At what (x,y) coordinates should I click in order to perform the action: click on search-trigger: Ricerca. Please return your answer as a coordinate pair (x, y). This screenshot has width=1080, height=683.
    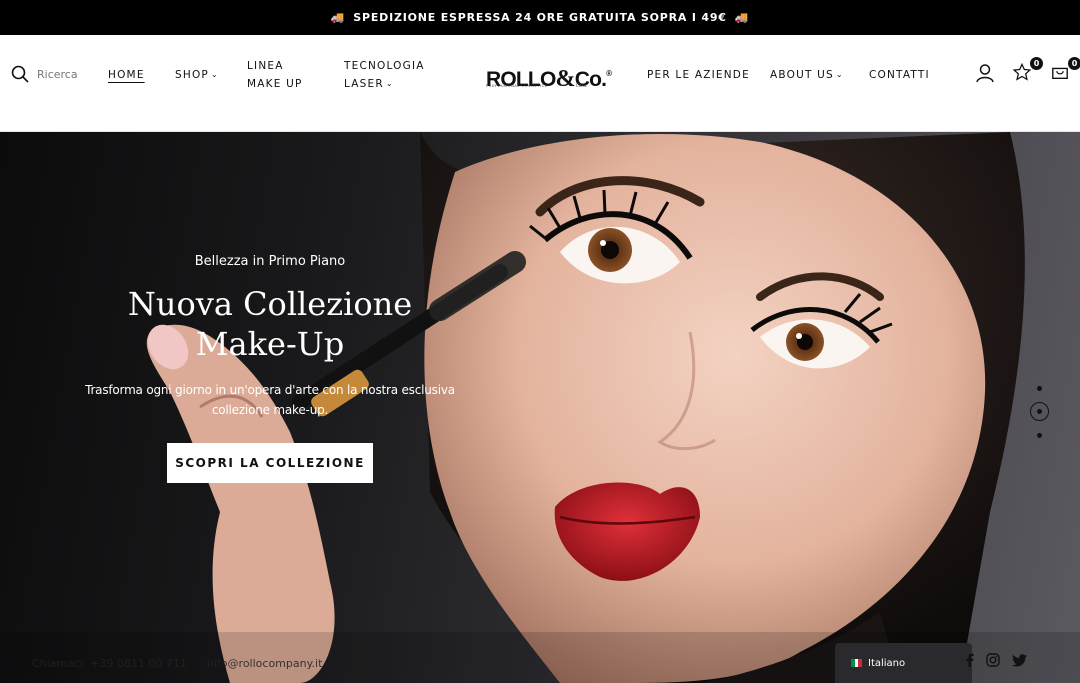
    Looking at the image, I should click on (44, 74).